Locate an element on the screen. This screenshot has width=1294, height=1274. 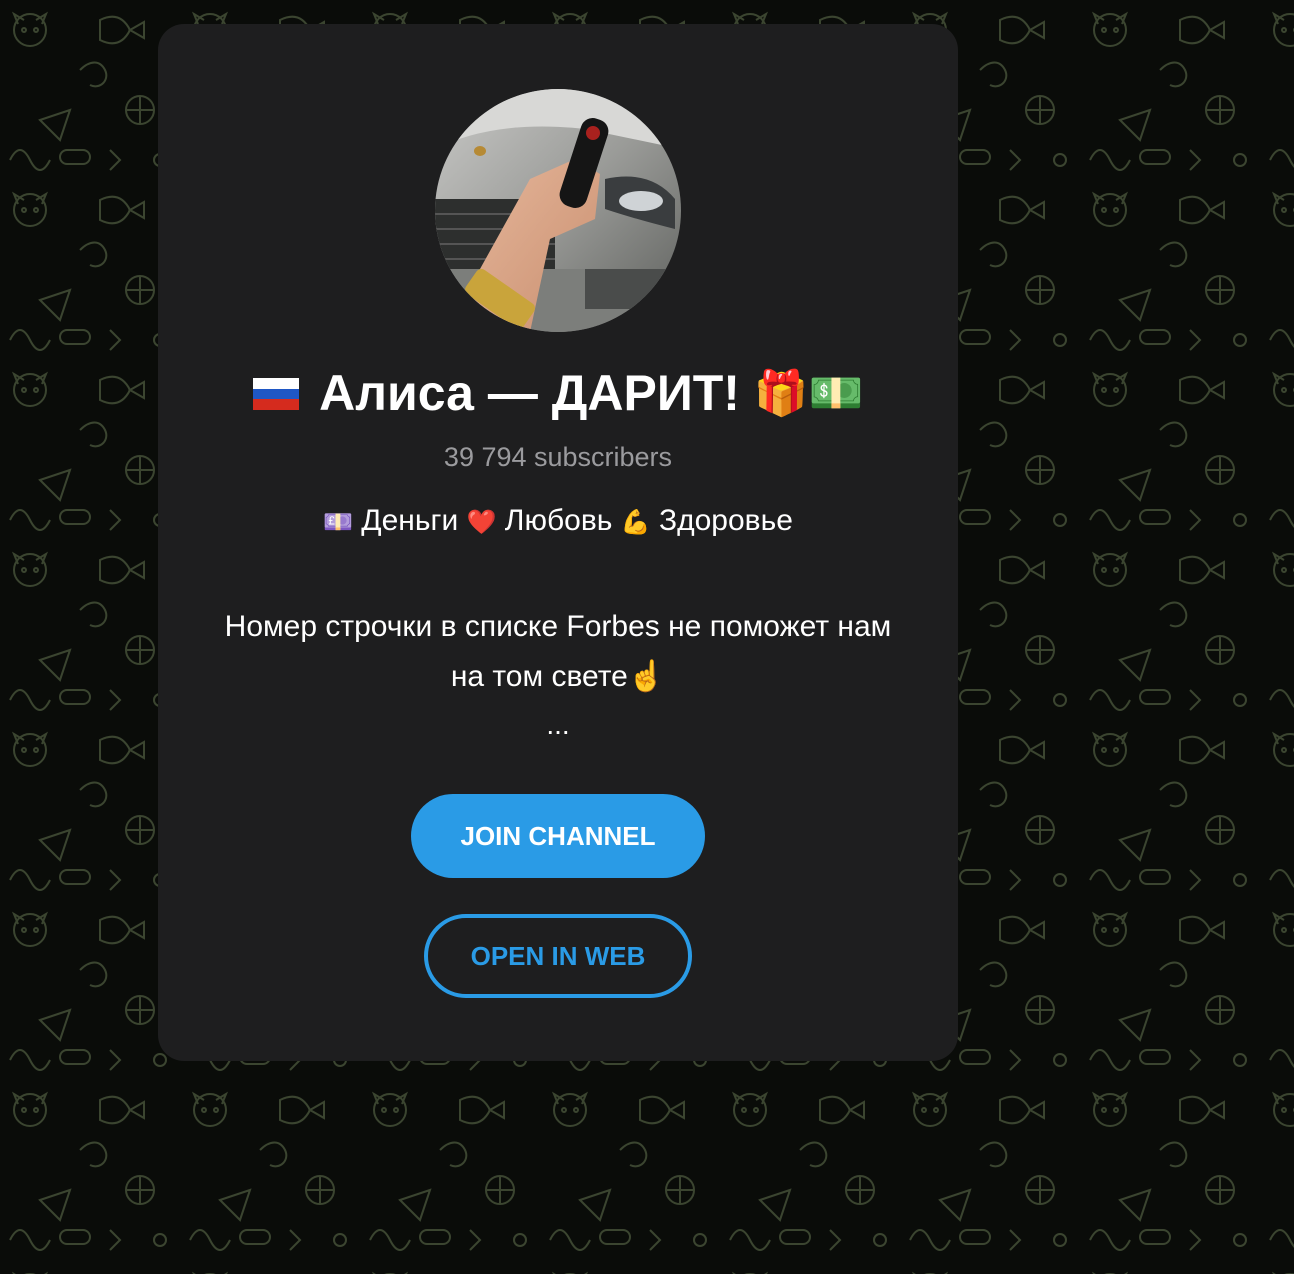
money-bill-icon: 💷 is located at coordinates (338, 522).